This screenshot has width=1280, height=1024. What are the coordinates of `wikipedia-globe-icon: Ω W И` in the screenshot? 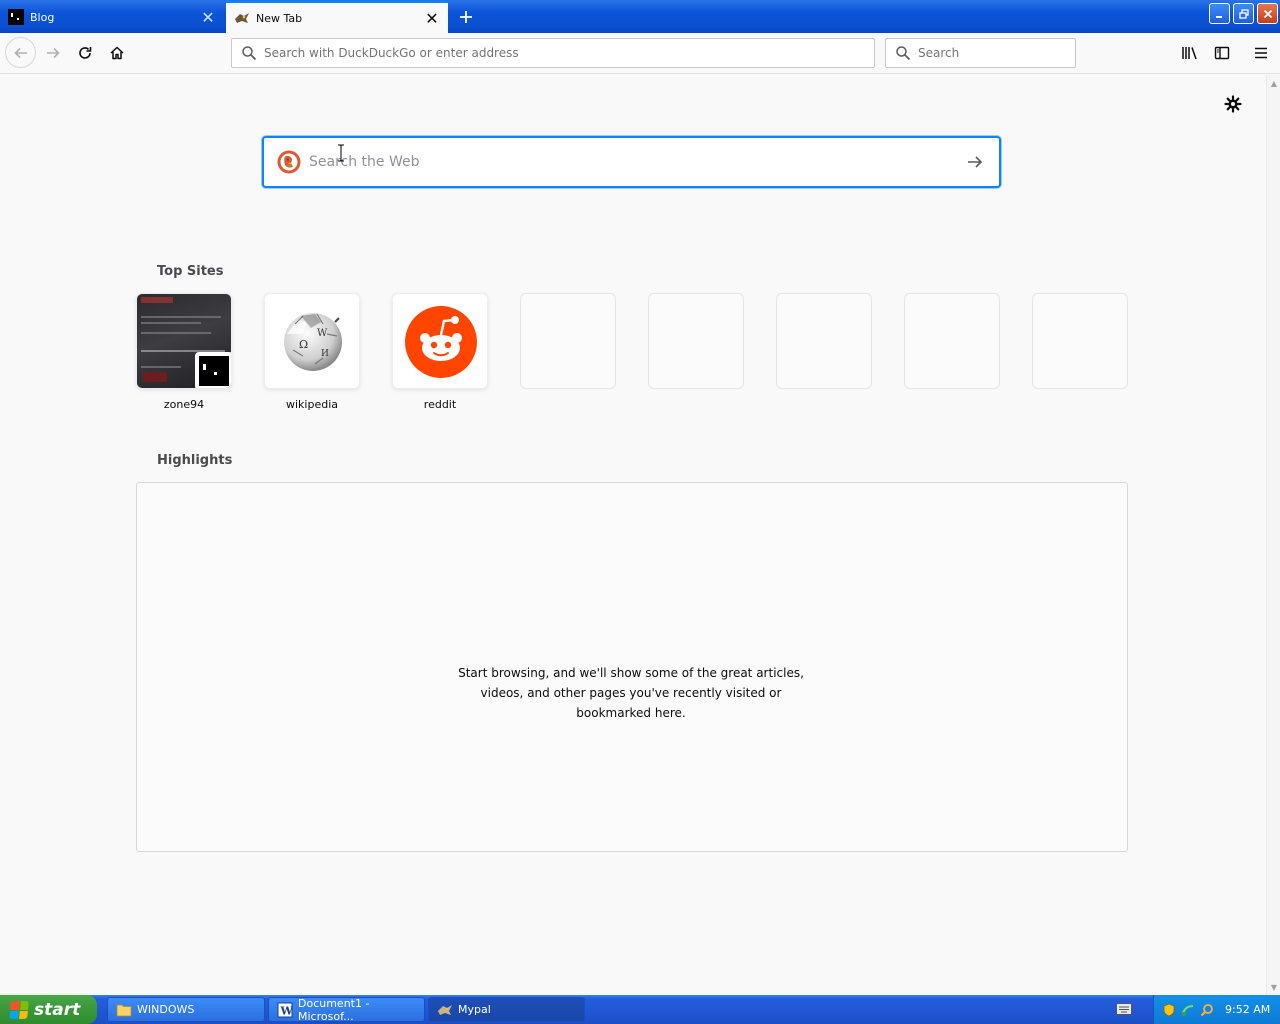 It's located at (313, 342).